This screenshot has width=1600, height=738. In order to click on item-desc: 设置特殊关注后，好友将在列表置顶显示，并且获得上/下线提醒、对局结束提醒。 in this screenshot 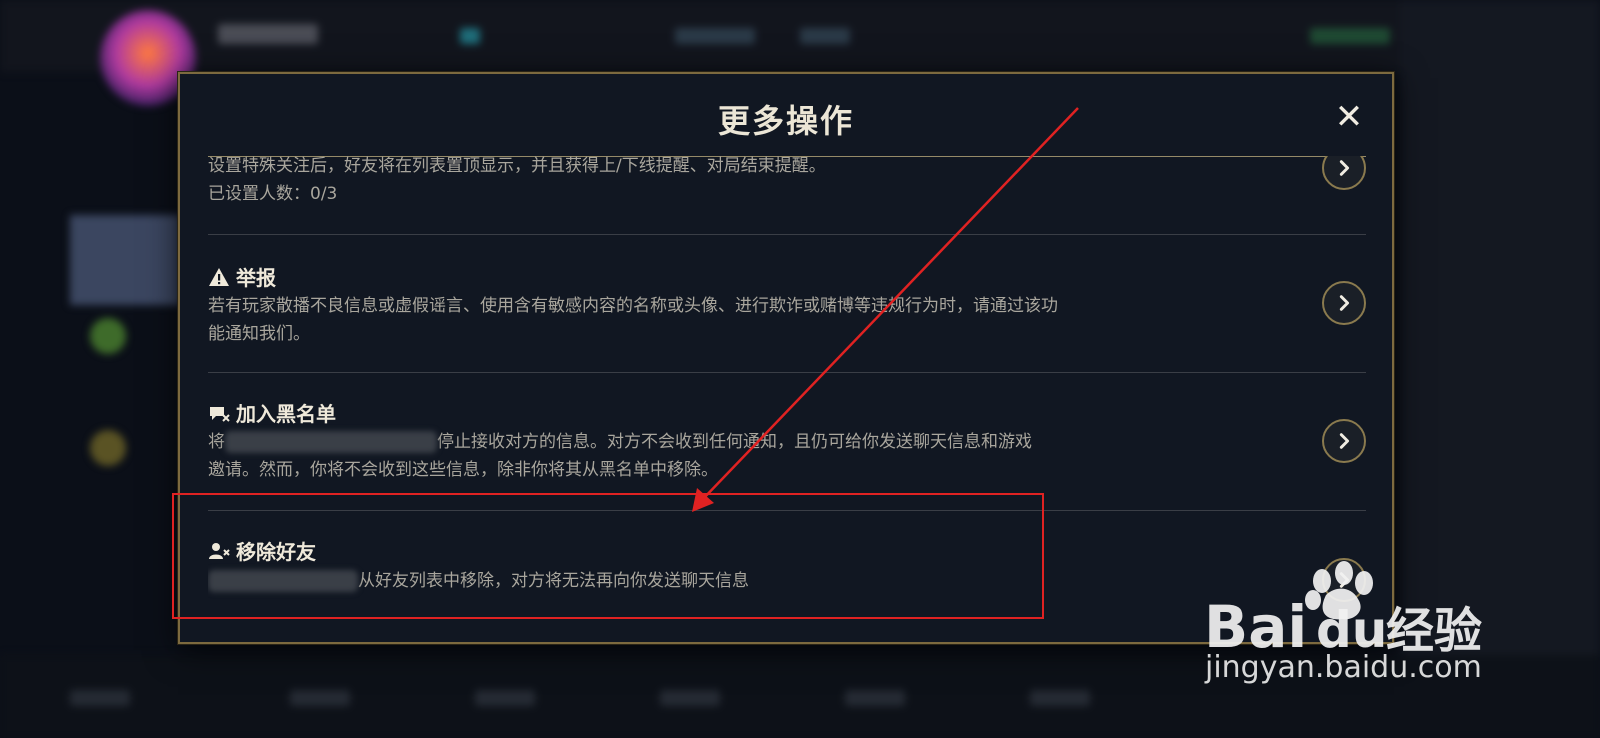, I will do `click(517, 166)`.